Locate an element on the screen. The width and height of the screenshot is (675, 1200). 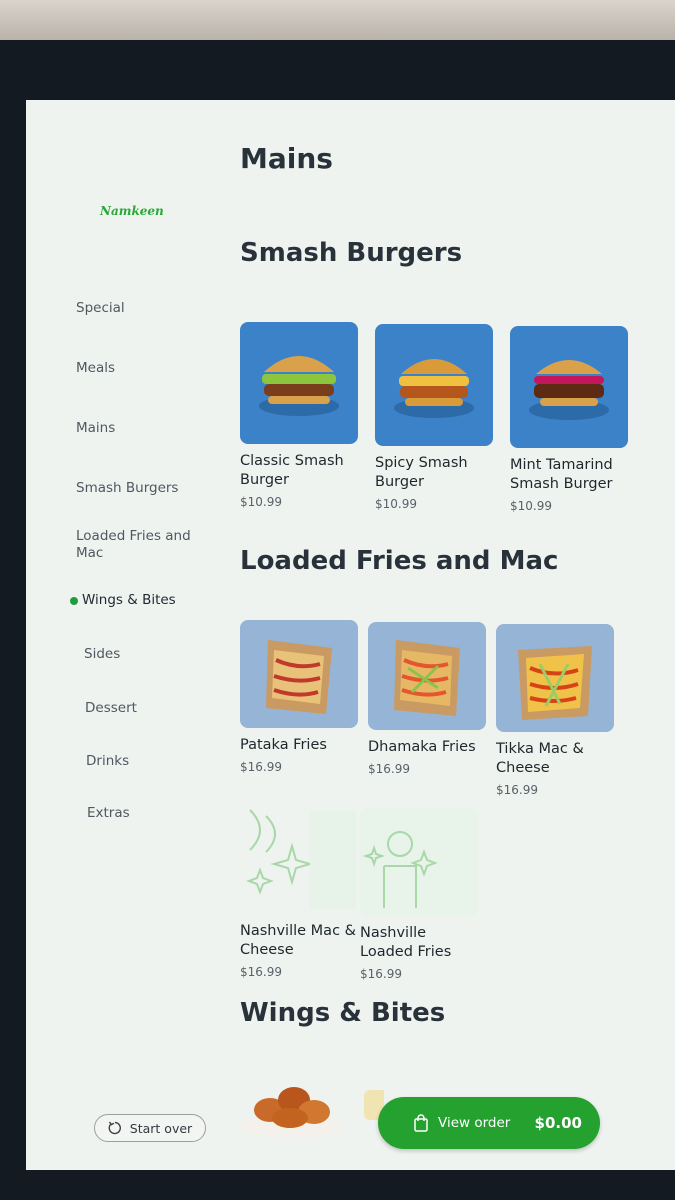
brand-logo: Namkeen is located at coordinates (132, 211).